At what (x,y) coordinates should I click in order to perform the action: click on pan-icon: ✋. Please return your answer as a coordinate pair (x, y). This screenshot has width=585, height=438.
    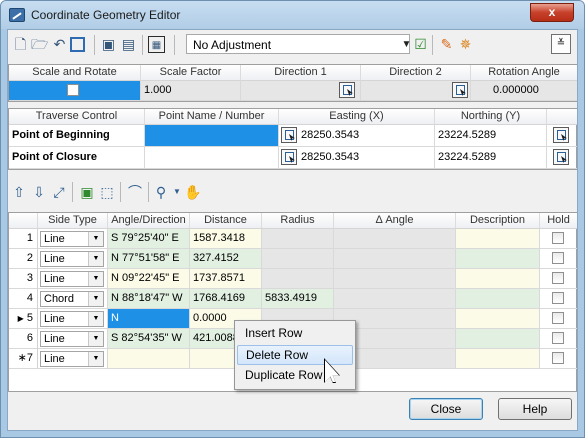
    Looking at the image, I should click on (193, 192).